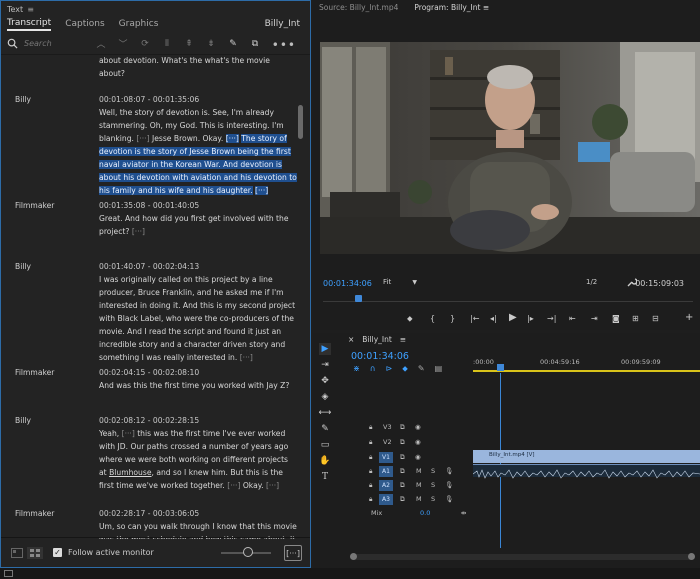  Describe the element at coordinates (356, 369) in the screenshot. I see `nest-icon: ⋇` at that location.